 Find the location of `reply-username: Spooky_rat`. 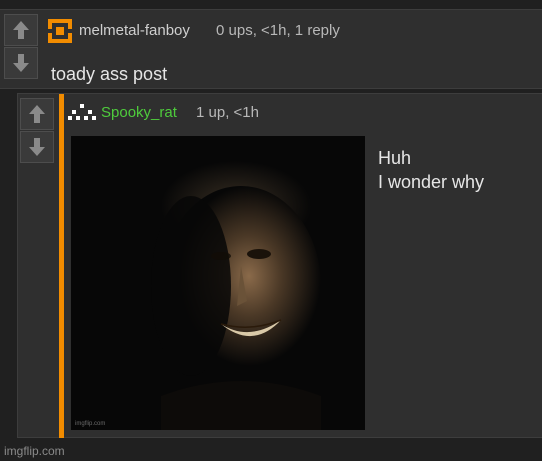

reply-username: Spooky_rat is located at coordinates (139, 113).